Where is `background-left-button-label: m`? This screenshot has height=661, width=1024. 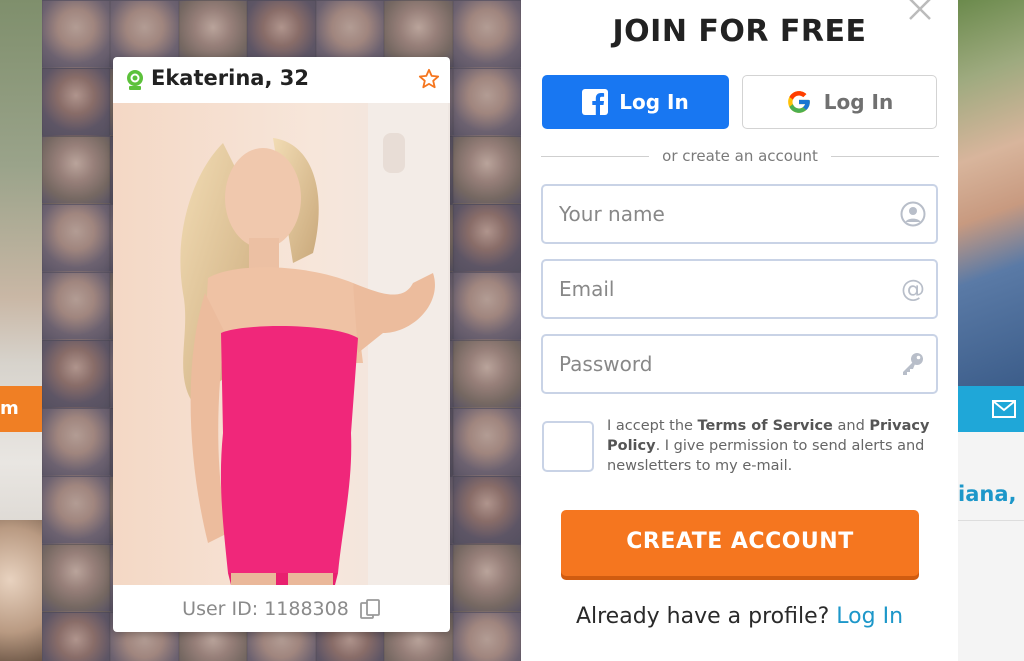 background-left-button-label: m is located at coordinates (9, 408).